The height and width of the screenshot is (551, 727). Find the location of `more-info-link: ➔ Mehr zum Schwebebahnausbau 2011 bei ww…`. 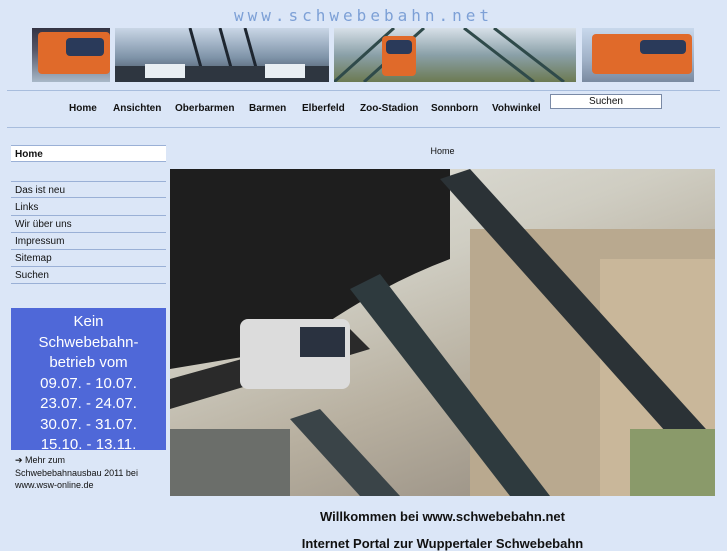

more-info-link: ➔ Mehr zum Schwebebahnausbau 2011 bei ww… is located at coordinates (90, 473).